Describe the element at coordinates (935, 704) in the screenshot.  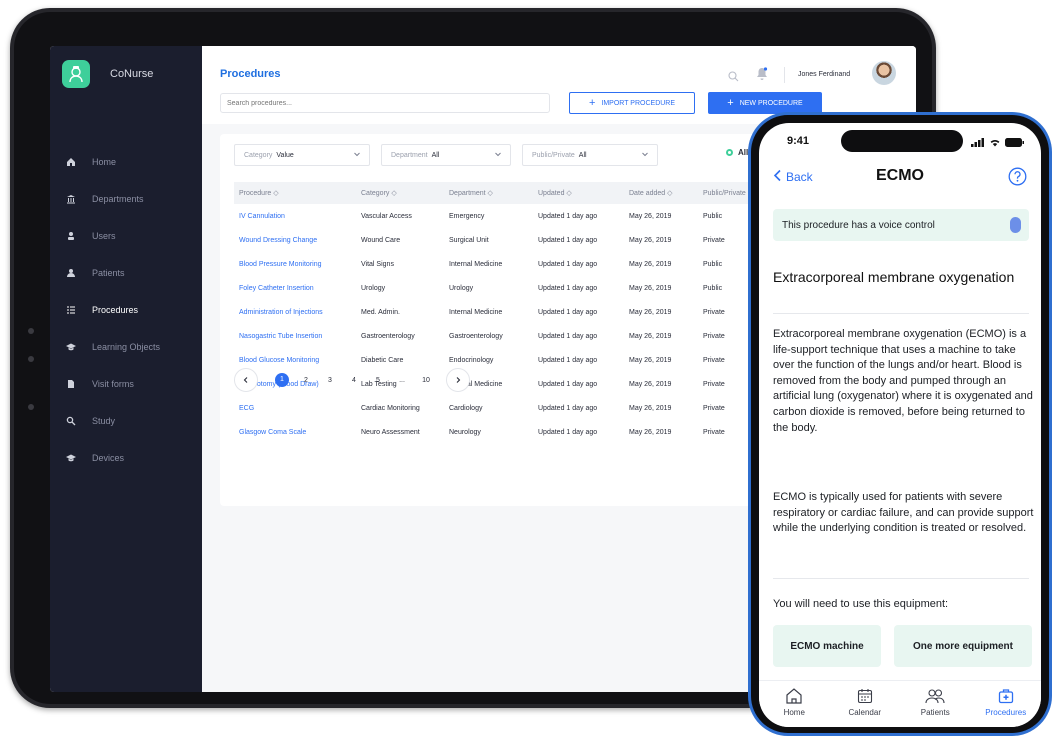
I see `tab-patients: Patients` at that location.